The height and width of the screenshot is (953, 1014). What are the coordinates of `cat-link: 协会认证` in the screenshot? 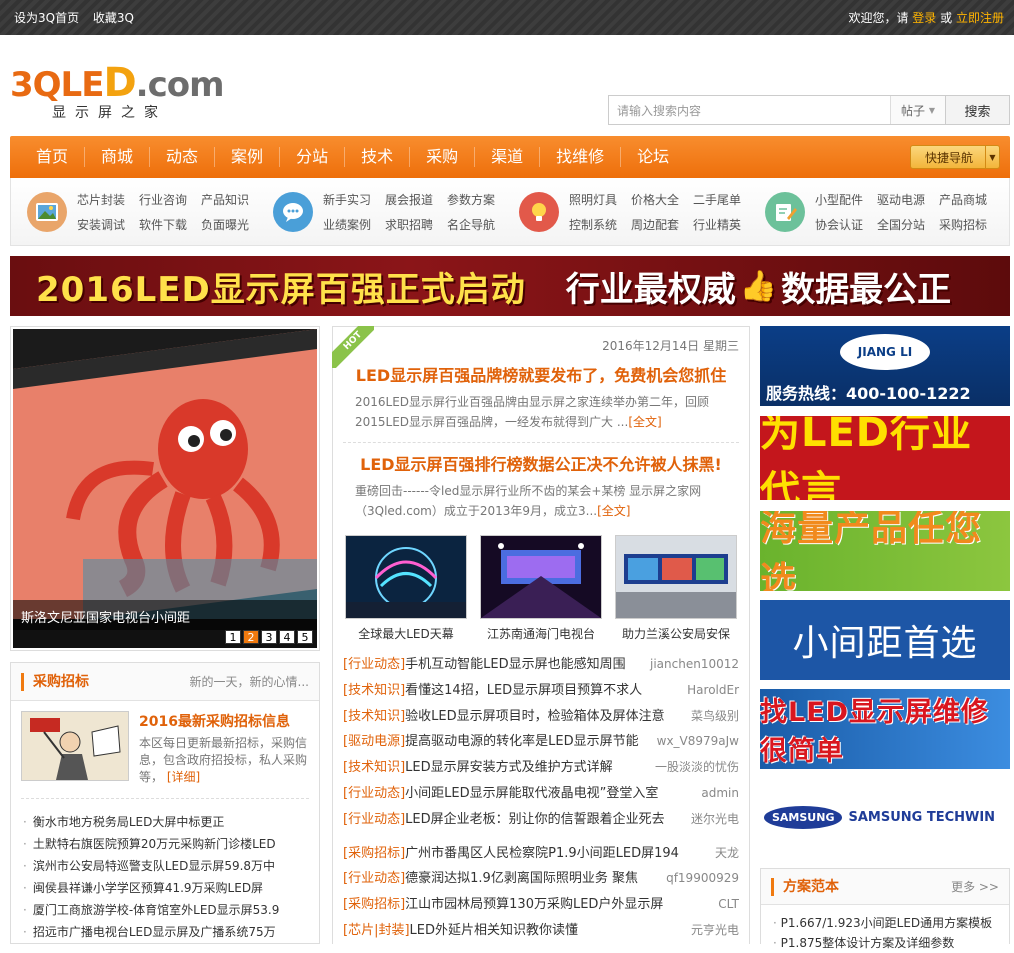 It's located at (839, 224).